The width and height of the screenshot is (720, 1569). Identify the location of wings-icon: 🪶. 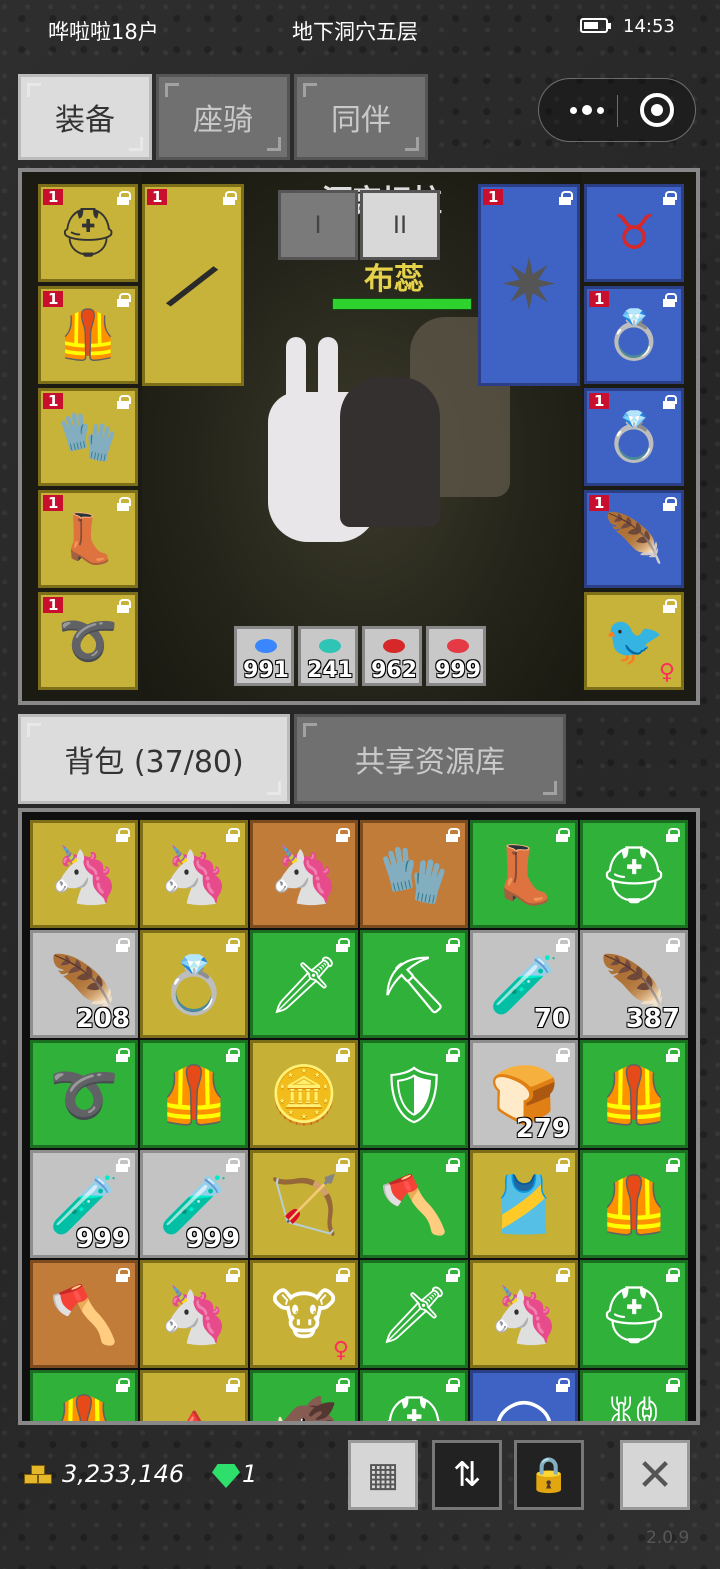
(634, 539).